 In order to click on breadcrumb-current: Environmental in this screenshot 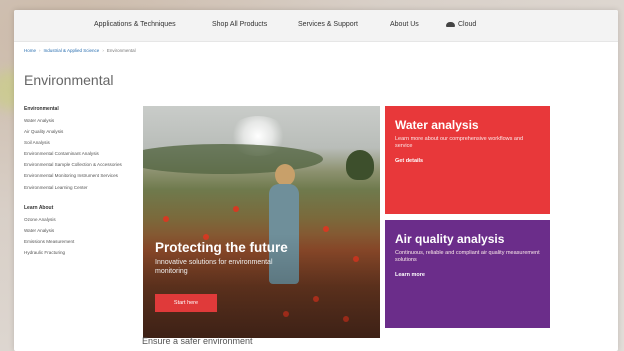, I will do `click(121, 50)`.